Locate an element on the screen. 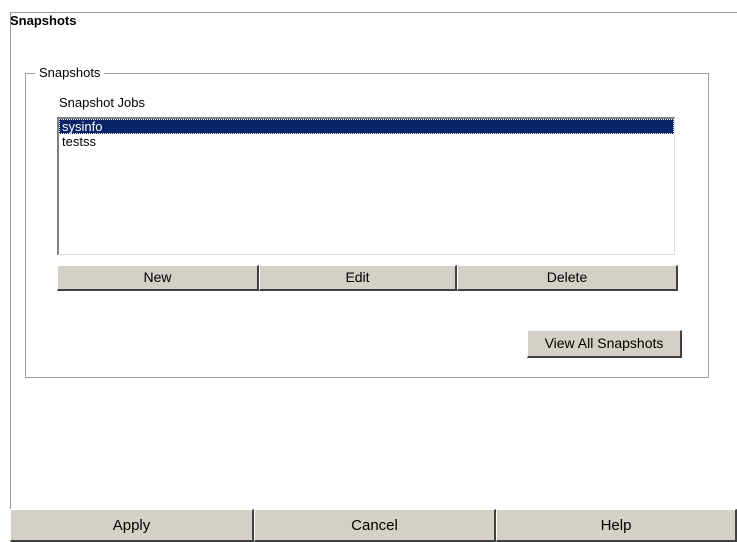 This screenshot has width=737, height=542. list-item: sysinfo is located at coordinates (366, 126).